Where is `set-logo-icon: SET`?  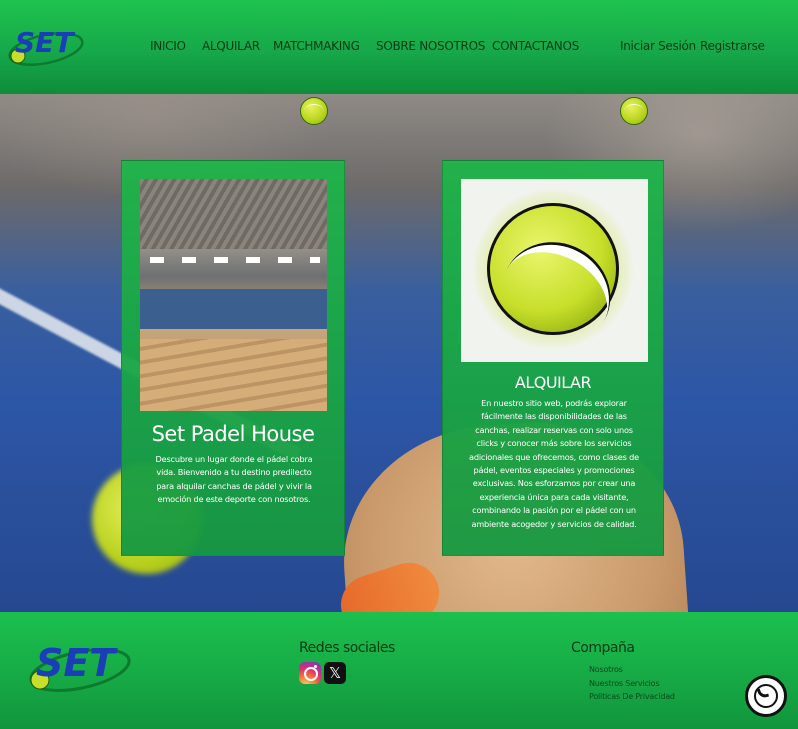
set-logo-icon: SET is located at coordinates (46, 46).